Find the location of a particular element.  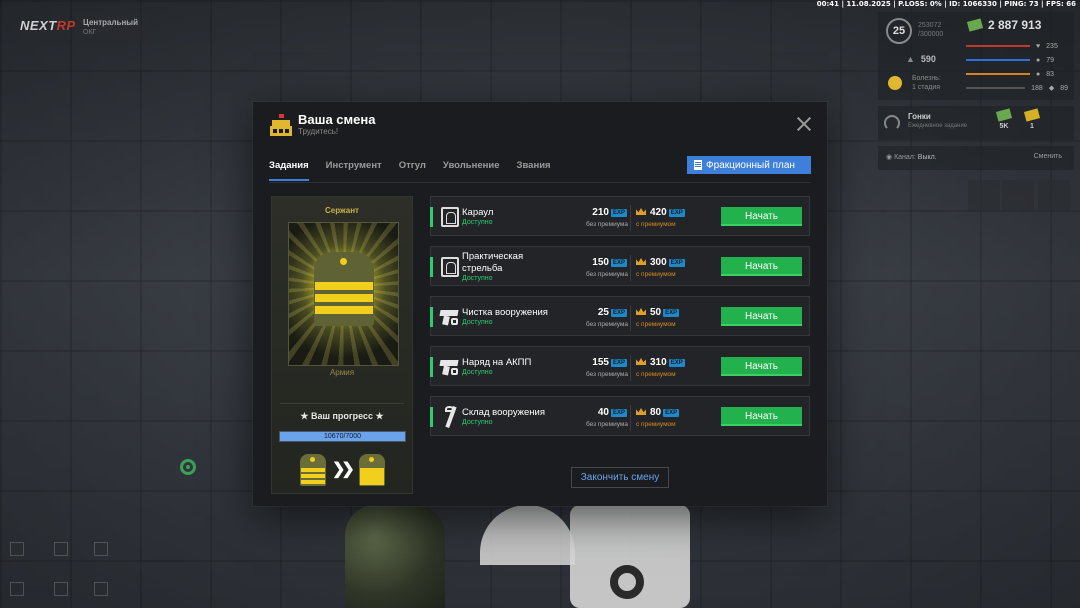

task-premium-exp-value: 420 is located at coordinates (658, 212).